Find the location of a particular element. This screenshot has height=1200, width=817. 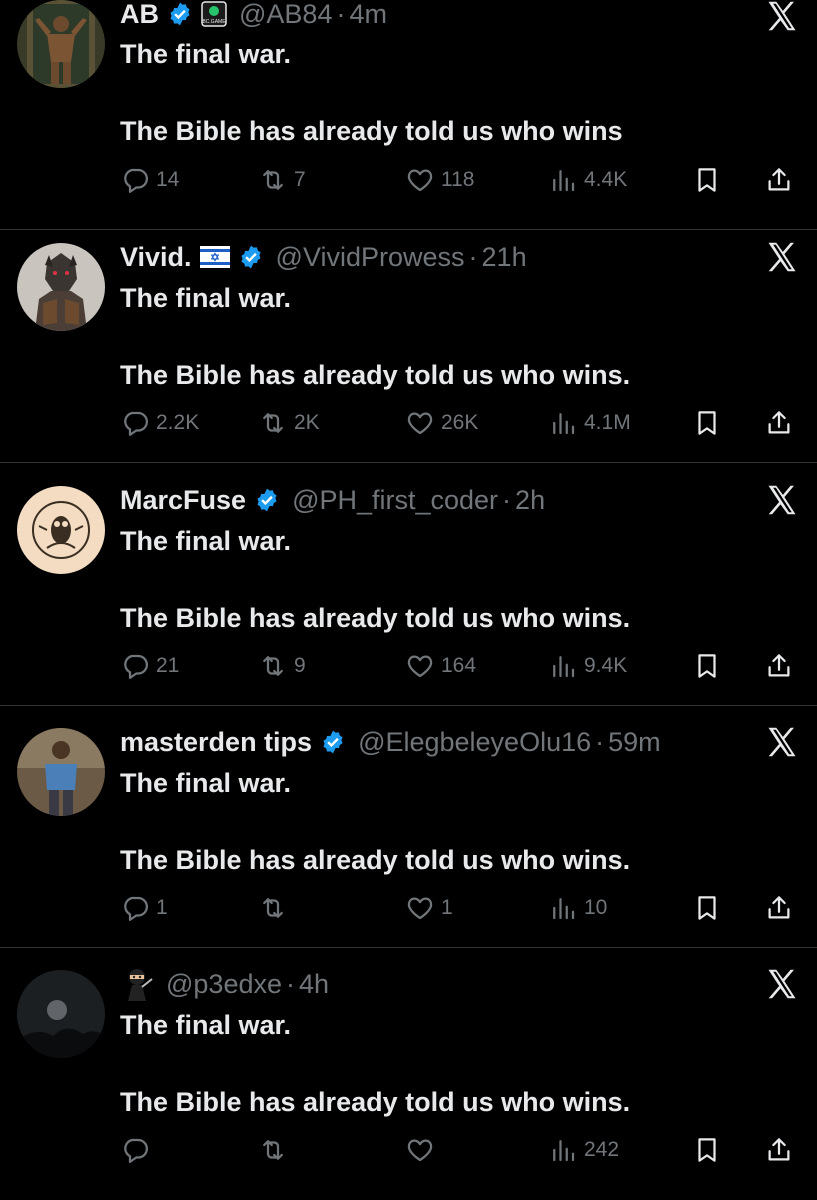

like-icon is located at coordinates (420, 666).